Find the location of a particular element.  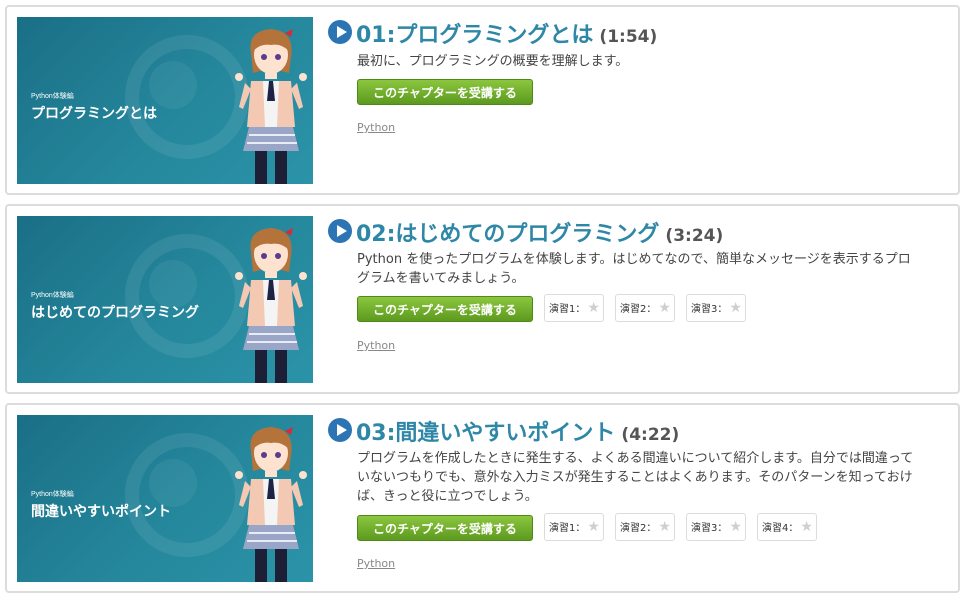

chapter-title-row: 01:プログラミングとは (1:54) is located at coordinates (492, 33).